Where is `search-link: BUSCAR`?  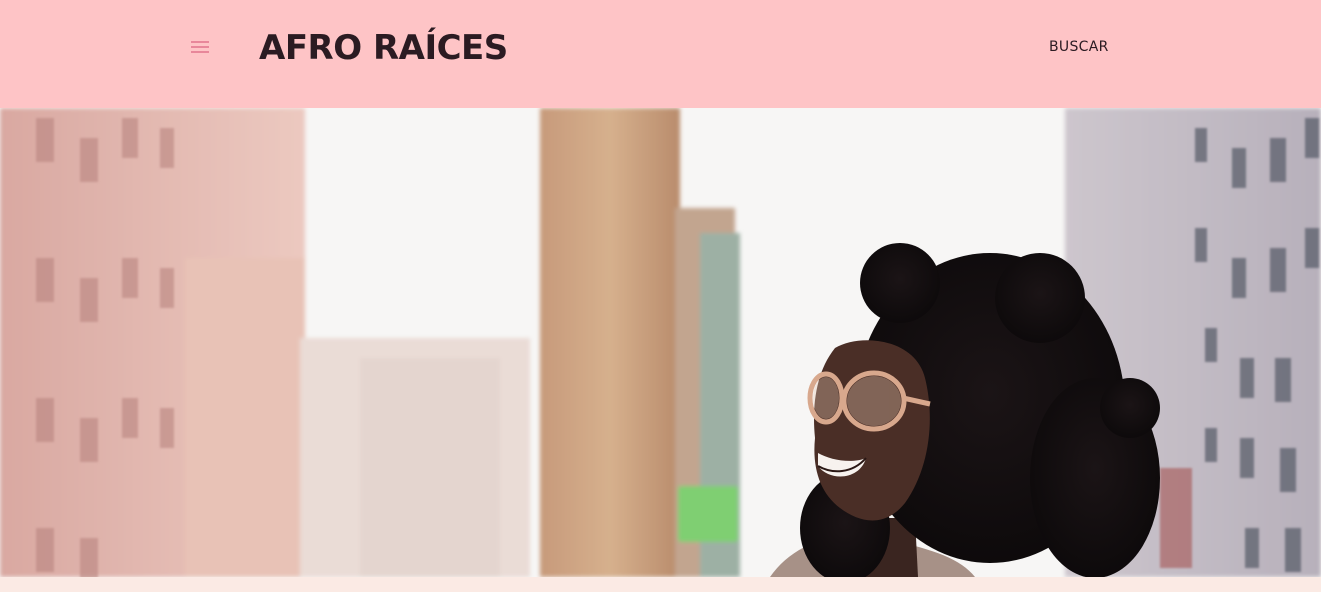
search-link: BUSCAR is located at coordinates (1079, 47).